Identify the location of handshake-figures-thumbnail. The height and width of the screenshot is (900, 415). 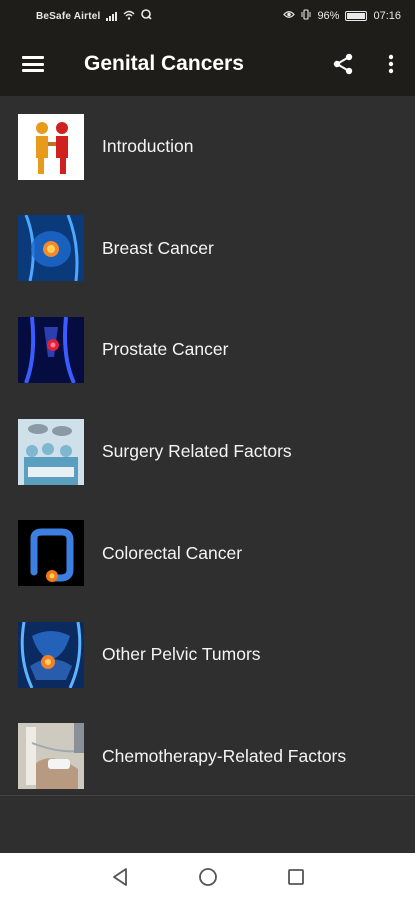
(51, 146).